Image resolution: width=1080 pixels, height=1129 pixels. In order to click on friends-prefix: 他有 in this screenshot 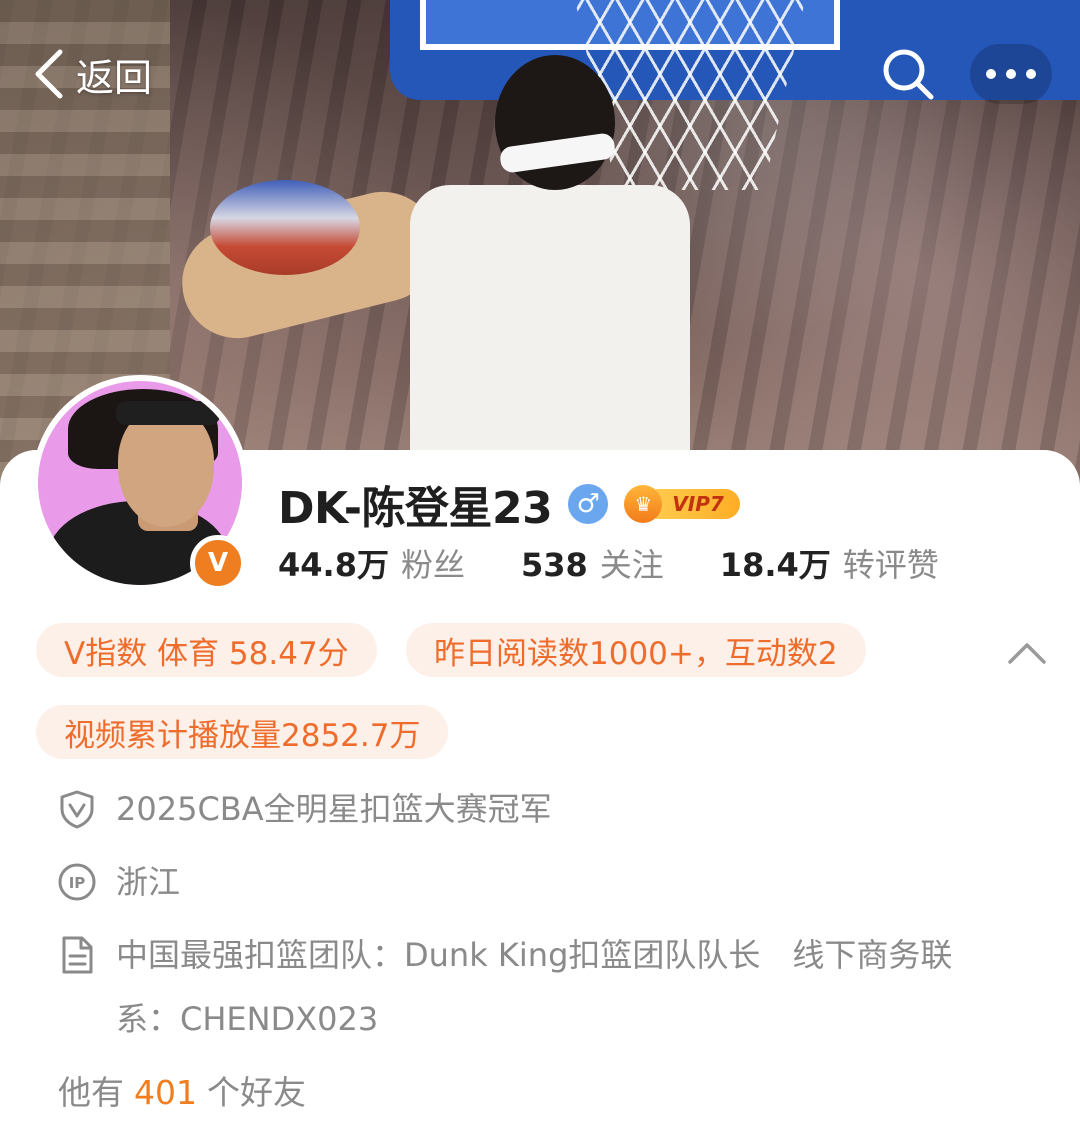, I will do `click(91, 1092)`.